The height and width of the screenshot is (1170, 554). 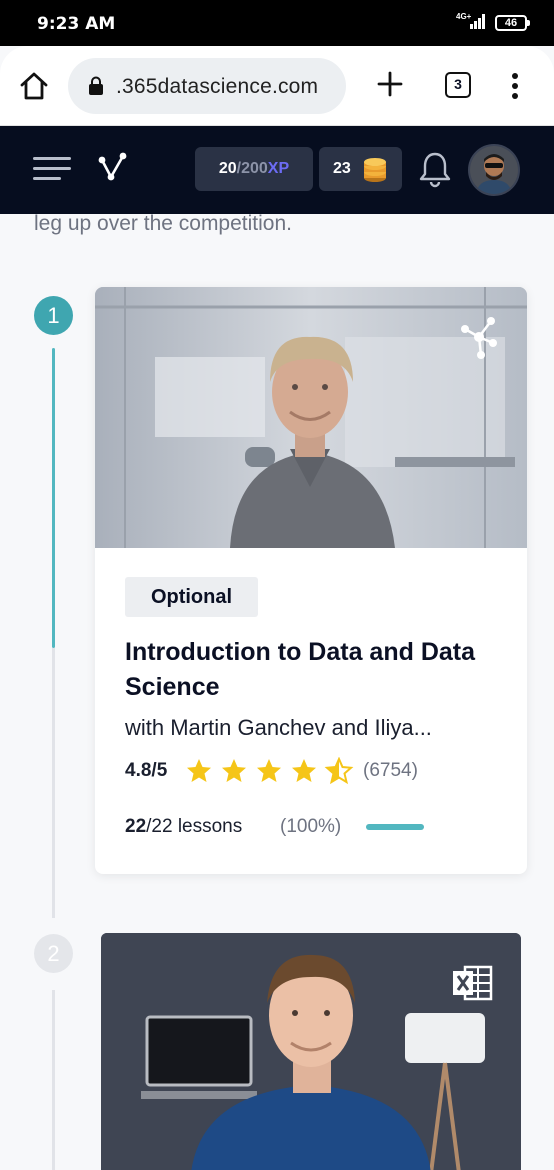 What do you see at coordinates (53, 498) in the screenshot?
I see `timeline-progress-line` at bounding box center [53, 498].